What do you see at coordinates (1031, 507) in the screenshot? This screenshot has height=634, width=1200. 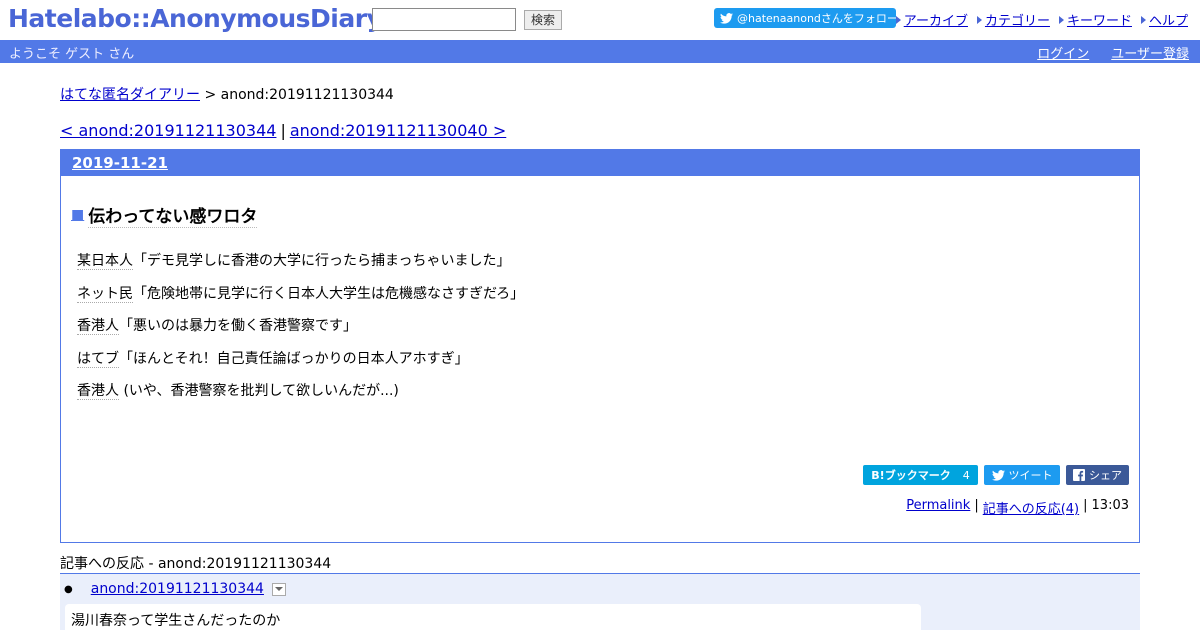 I see `reactions-link: 記事への反応(4)` at bounding box center [1031, 507].